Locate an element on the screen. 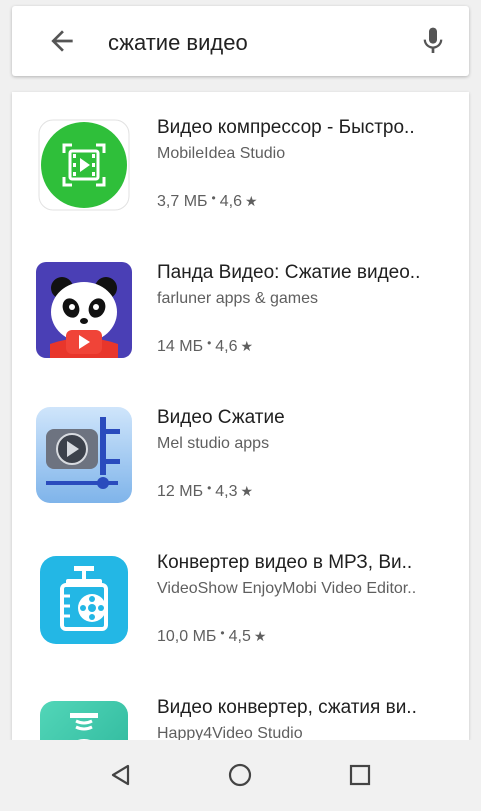 The image size is (481, 811). app-developer: MobileIdea Studio is located at coordinates (221, 153).